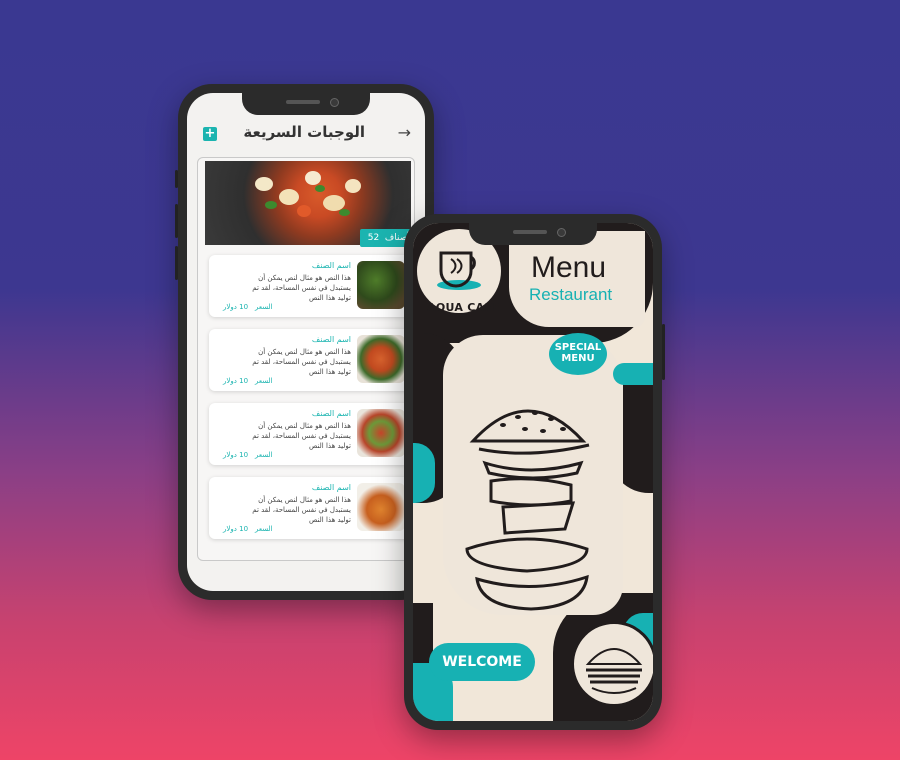  What do you see at coordinates (404, 132) in the screenshot?
I see `arrow-right-icon: →` at bounding box center [404, 132].